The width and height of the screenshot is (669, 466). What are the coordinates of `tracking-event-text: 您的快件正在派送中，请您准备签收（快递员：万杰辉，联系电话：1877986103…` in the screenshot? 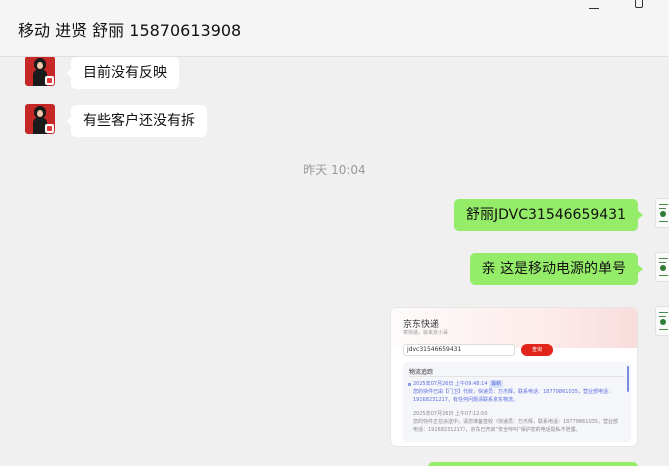 It's located at (515, 426).